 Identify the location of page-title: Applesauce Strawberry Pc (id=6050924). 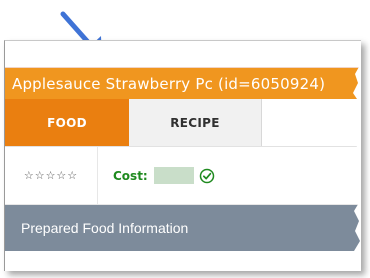
(169, 83).